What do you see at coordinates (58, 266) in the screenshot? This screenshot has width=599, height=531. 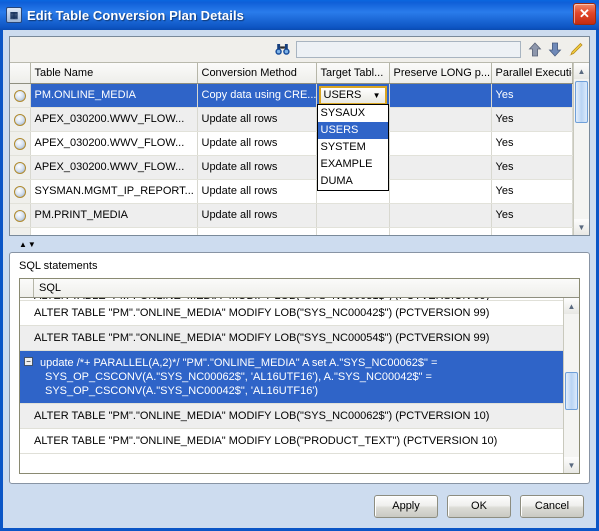 I see `sql-statements-label: SQL statements` at bounding box center [58, 266].